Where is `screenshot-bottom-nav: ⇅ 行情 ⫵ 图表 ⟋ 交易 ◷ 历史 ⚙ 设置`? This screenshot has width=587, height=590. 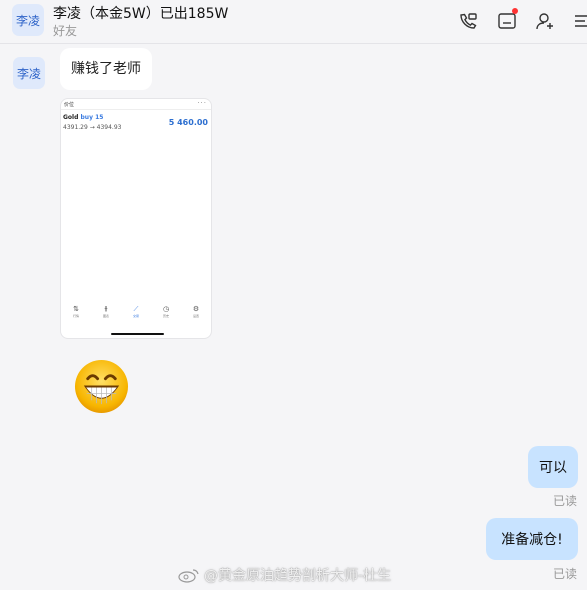
screenshot-bottom-nav: ⇅ 行情 ⫵ 图表 ⟋ 交易 ◷ 历史 ⚙ 设置 is located at coordinates (136, 316).